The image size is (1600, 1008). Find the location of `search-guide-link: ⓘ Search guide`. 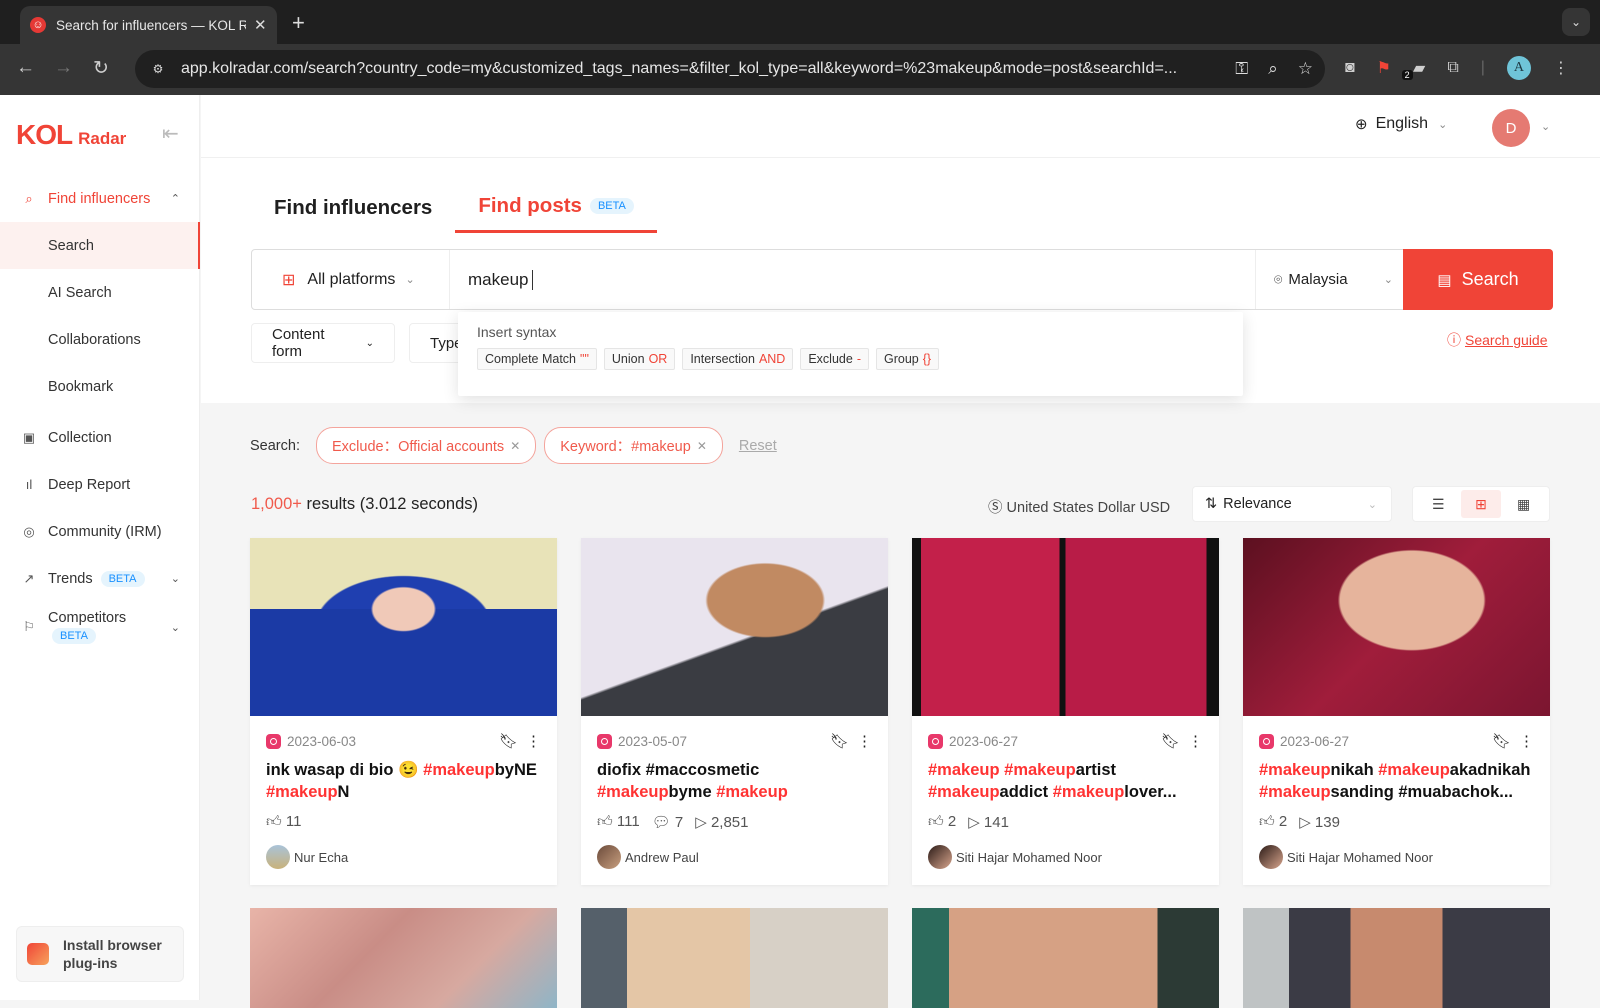

search-guide-link: ⓘ Search guide is located at coordinates (1497, 340).